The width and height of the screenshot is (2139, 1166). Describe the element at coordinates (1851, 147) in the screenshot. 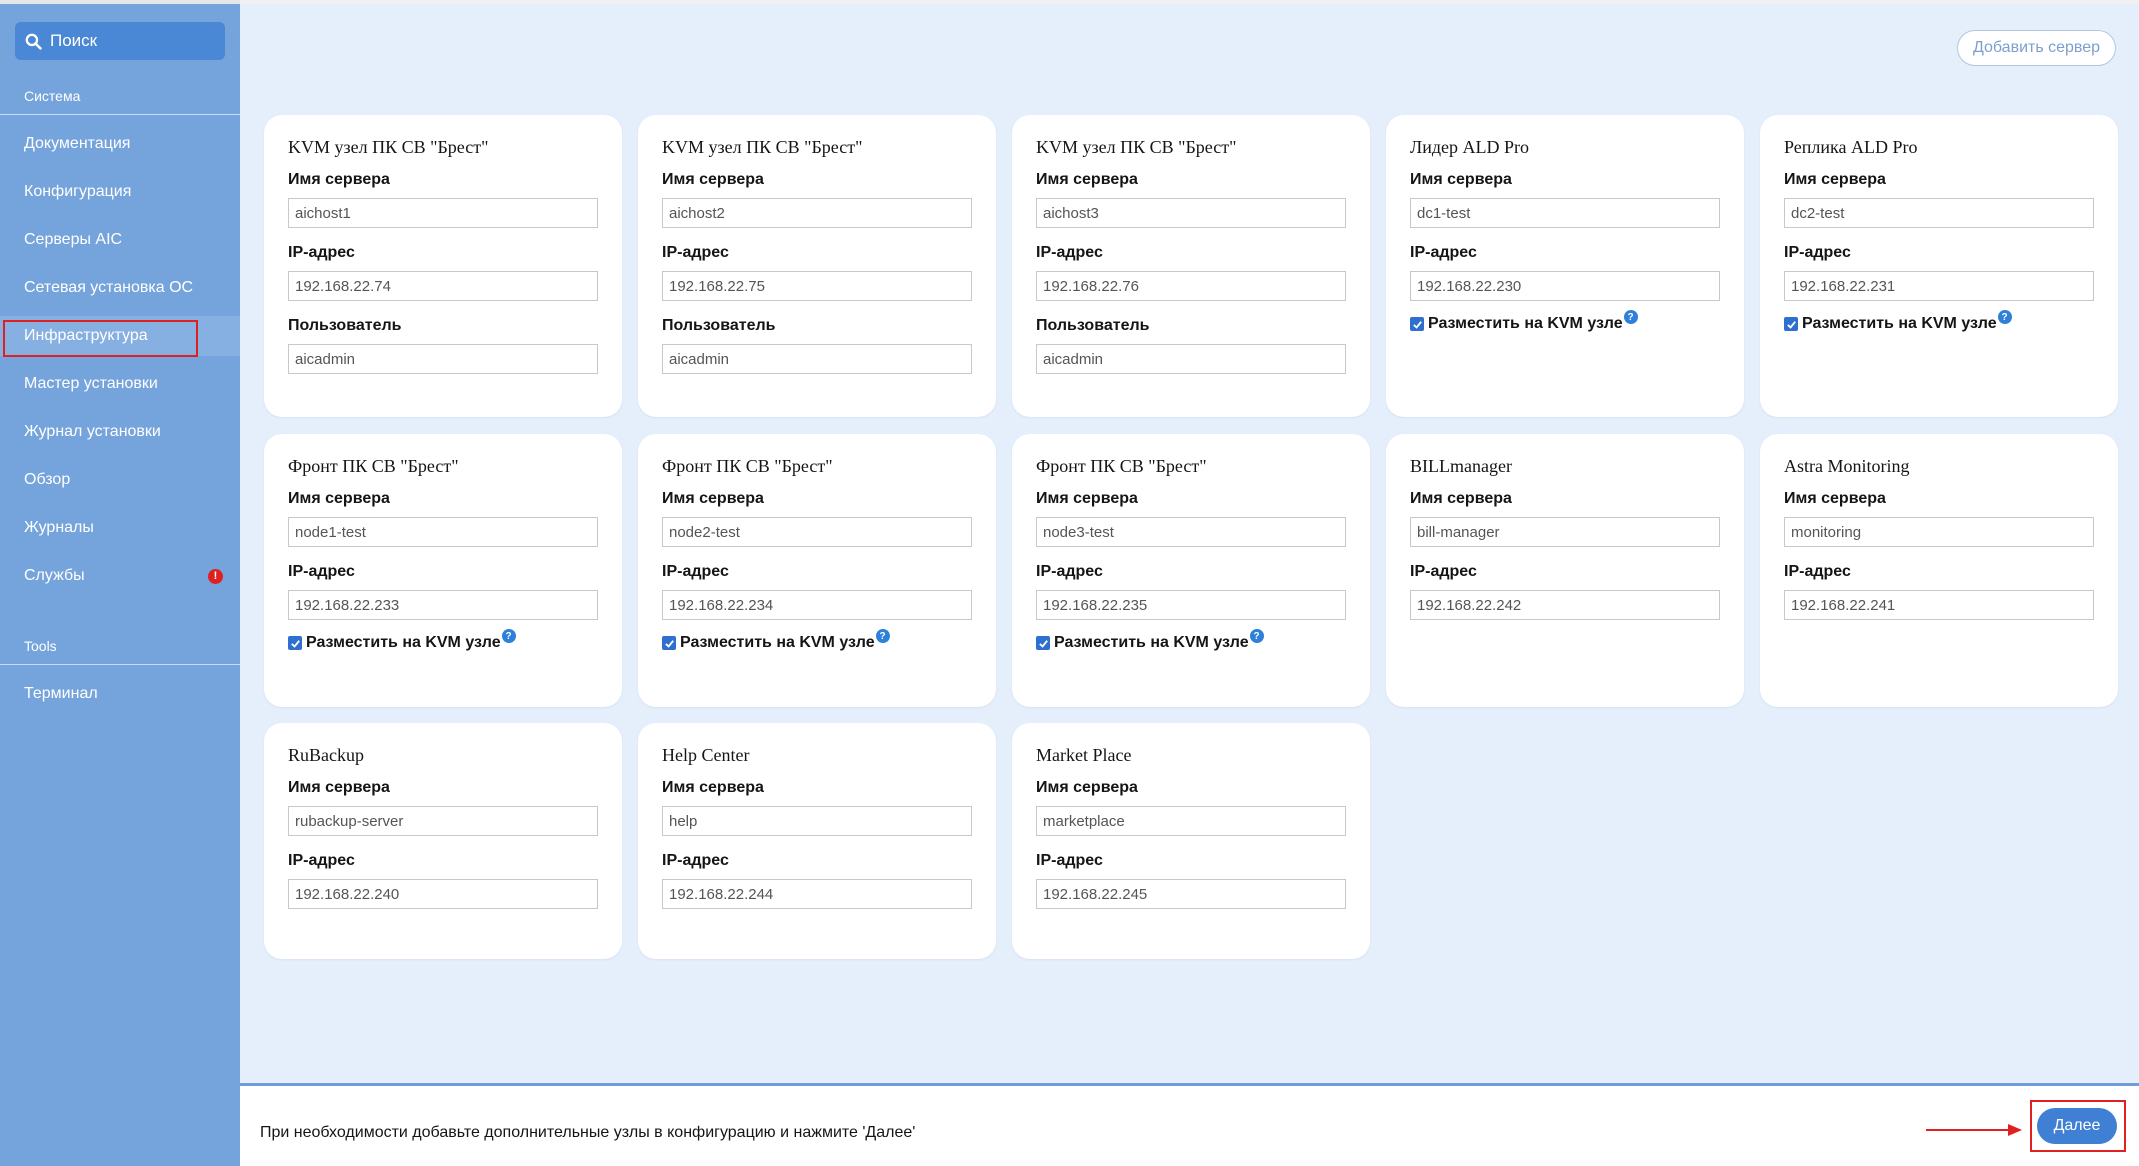

I see `card-title: Реплика ALD Pro` at that location.